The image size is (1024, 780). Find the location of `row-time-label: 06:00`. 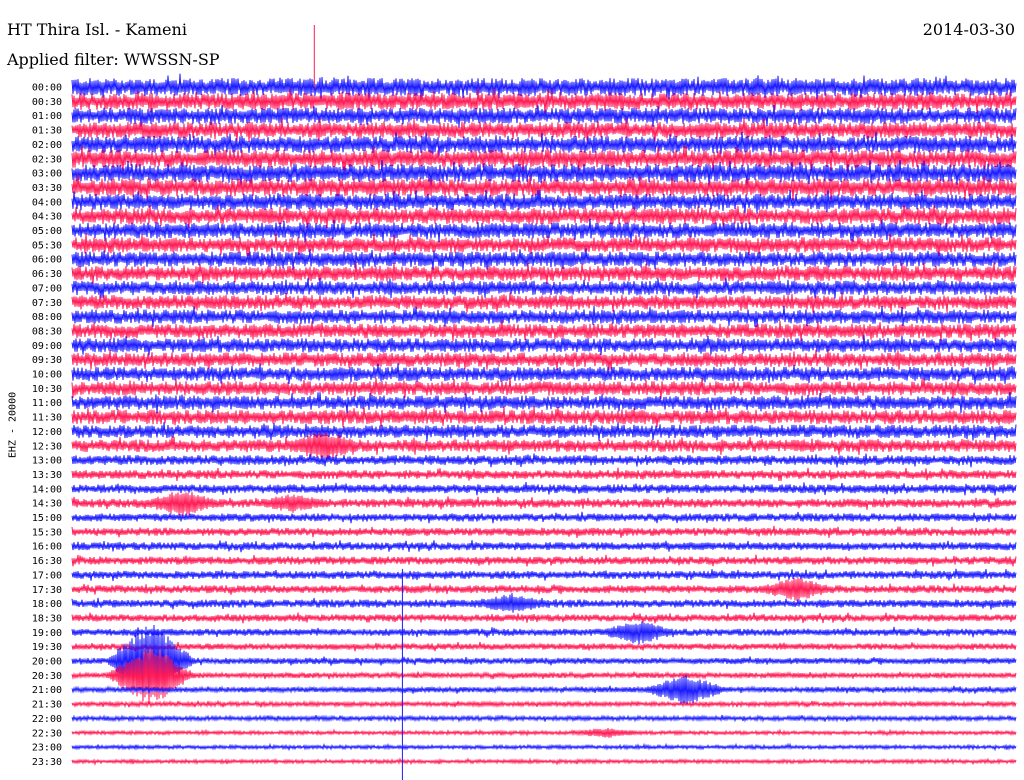

row-time-label: 06:00 is located at coordinates (47, 260).